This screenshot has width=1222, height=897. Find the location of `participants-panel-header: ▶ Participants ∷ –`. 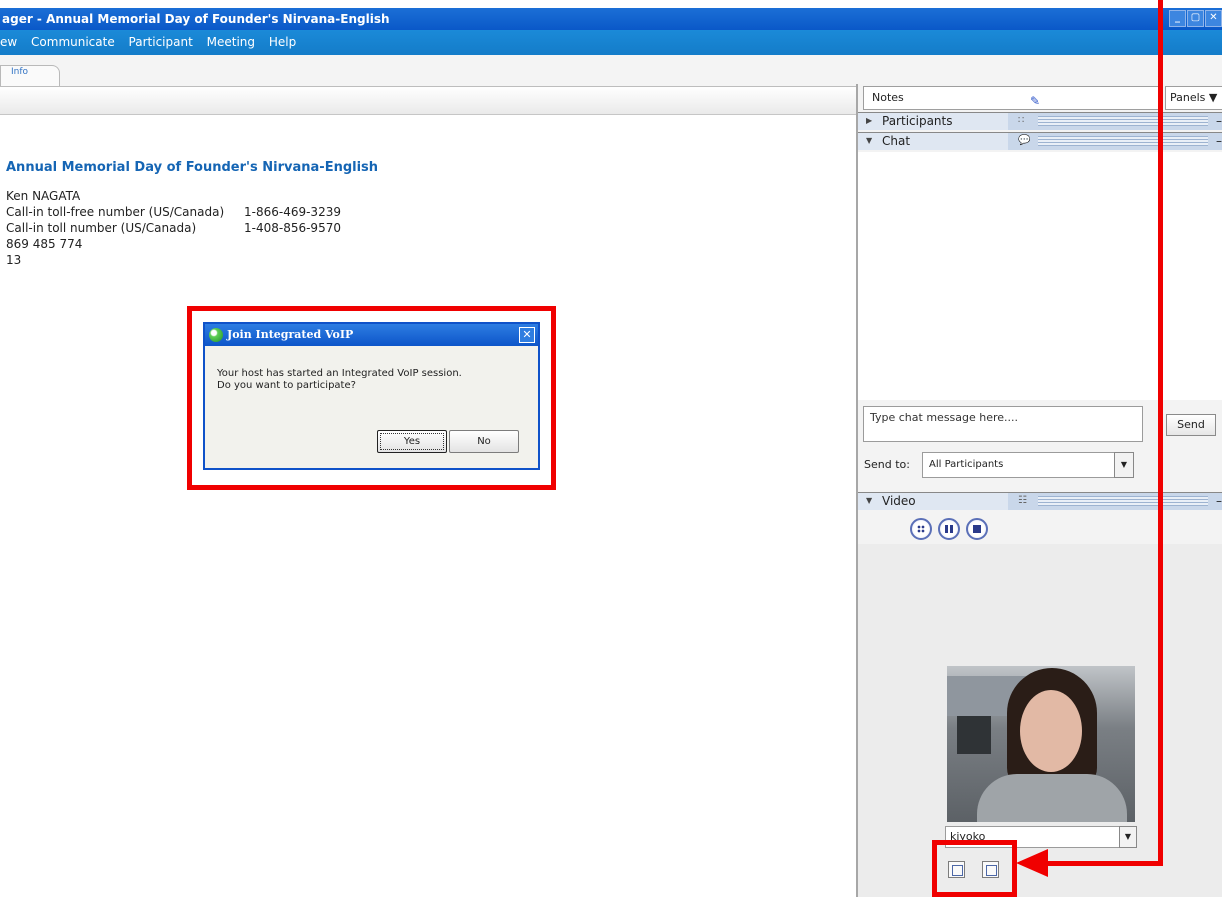

participants-panel-header: ▶ Participants ∷ – is located at coordinates (1040, 121).